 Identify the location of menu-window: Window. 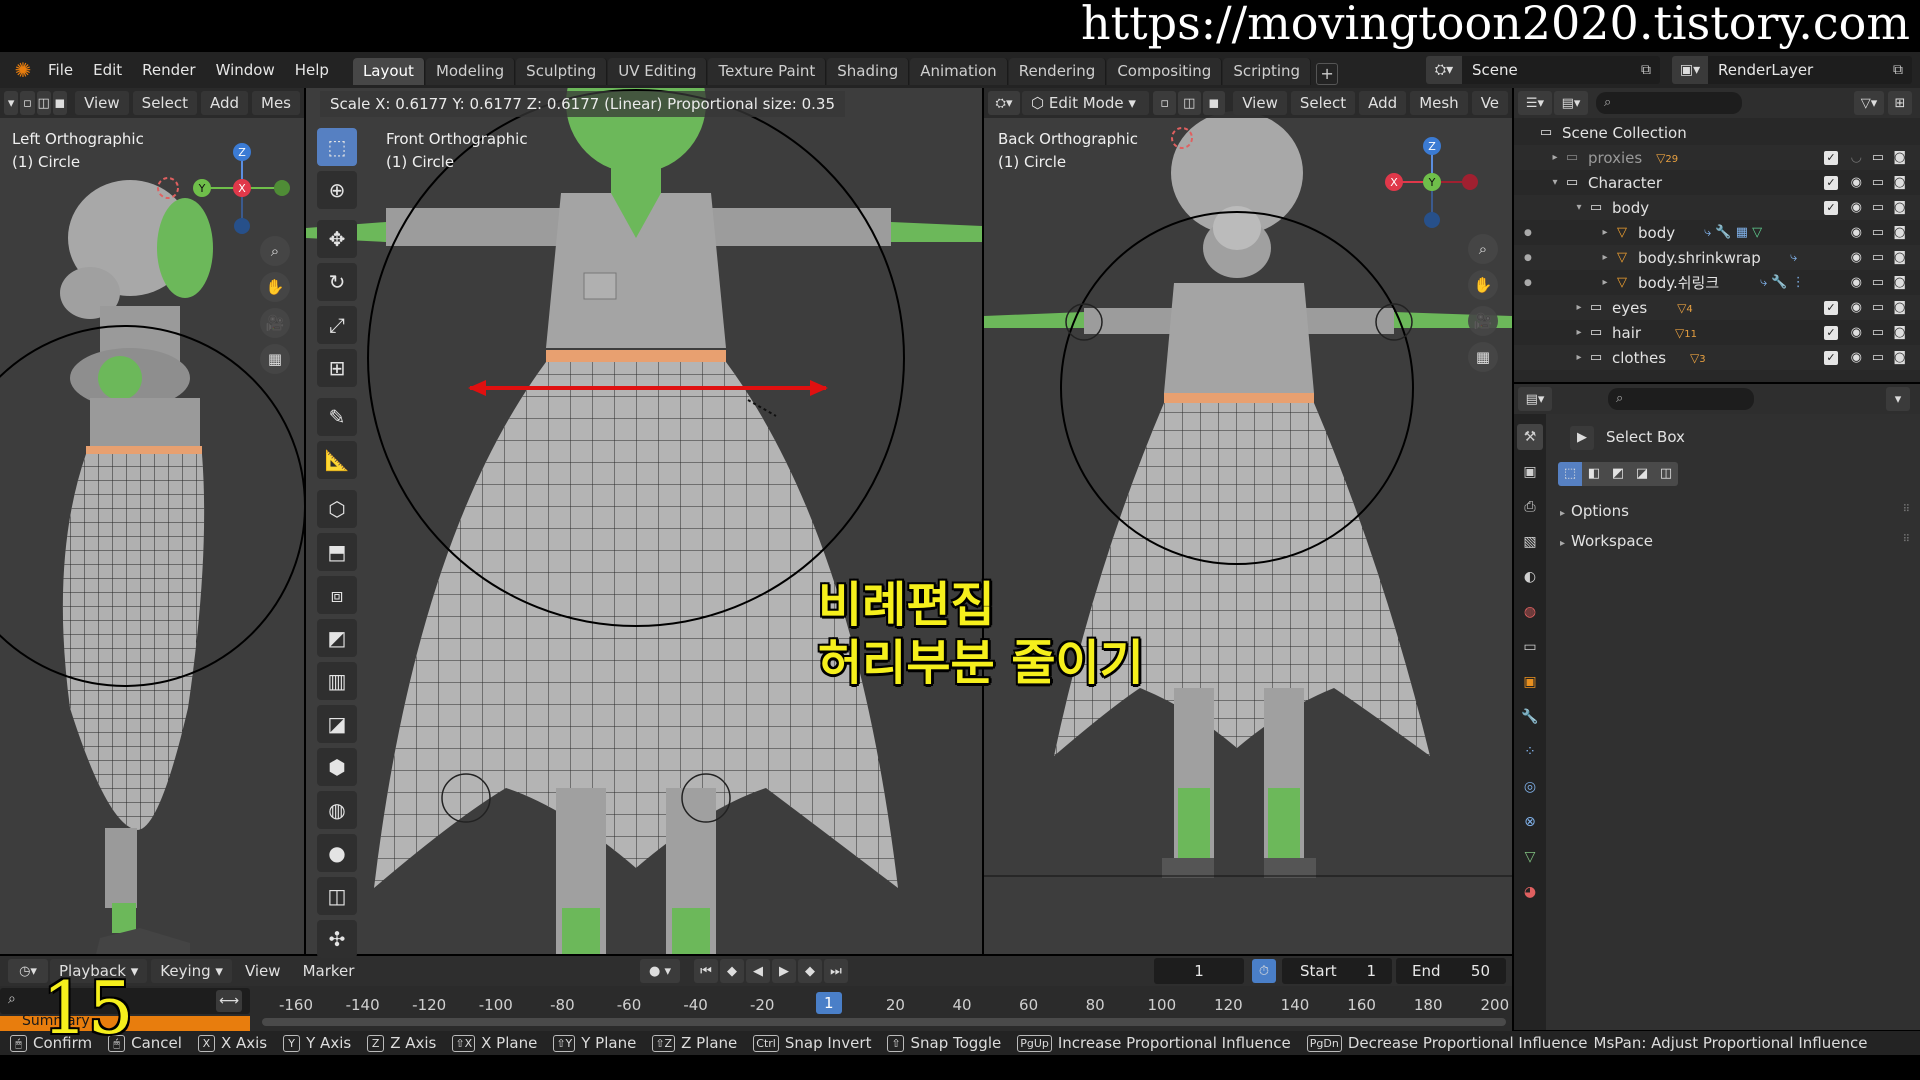
(245, 70).